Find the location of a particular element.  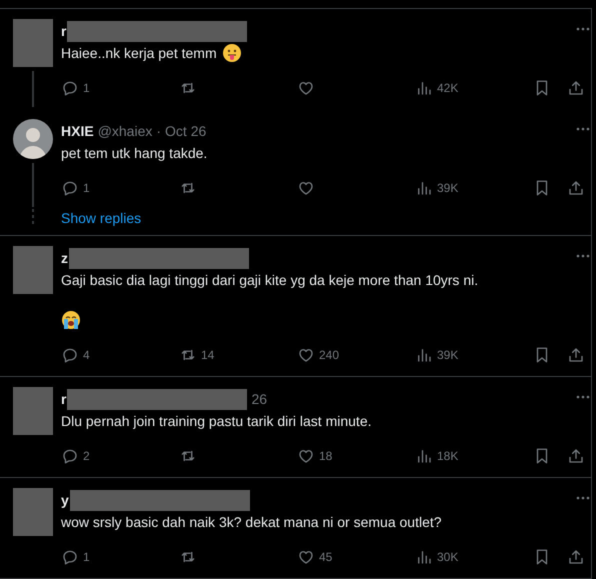

user-name: z is located at coordinates (64, 258).